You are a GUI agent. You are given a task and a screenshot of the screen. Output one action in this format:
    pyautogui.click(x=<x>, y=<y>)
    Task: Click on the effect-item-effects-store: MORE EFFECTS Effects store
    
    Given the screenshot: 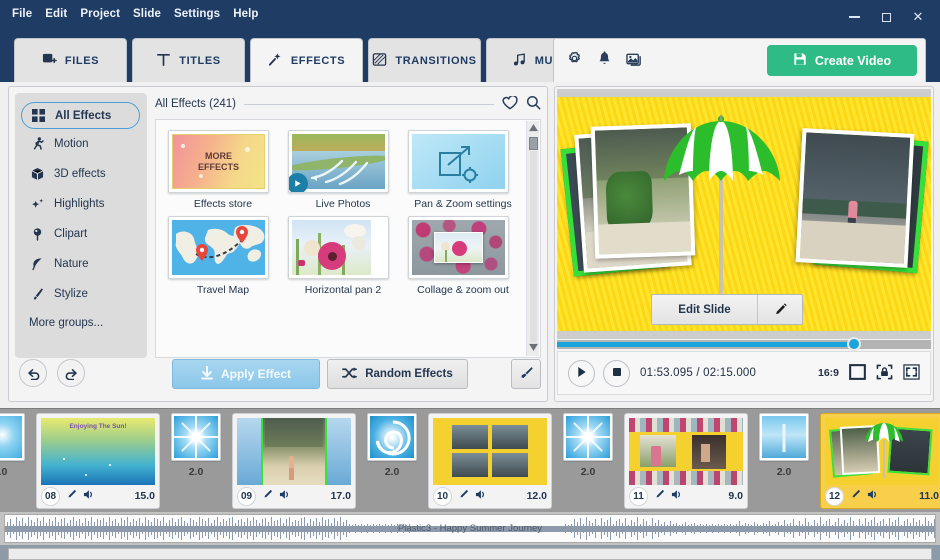 What is the action you would take?
    pyautogui.click(x=228, y=170)
    